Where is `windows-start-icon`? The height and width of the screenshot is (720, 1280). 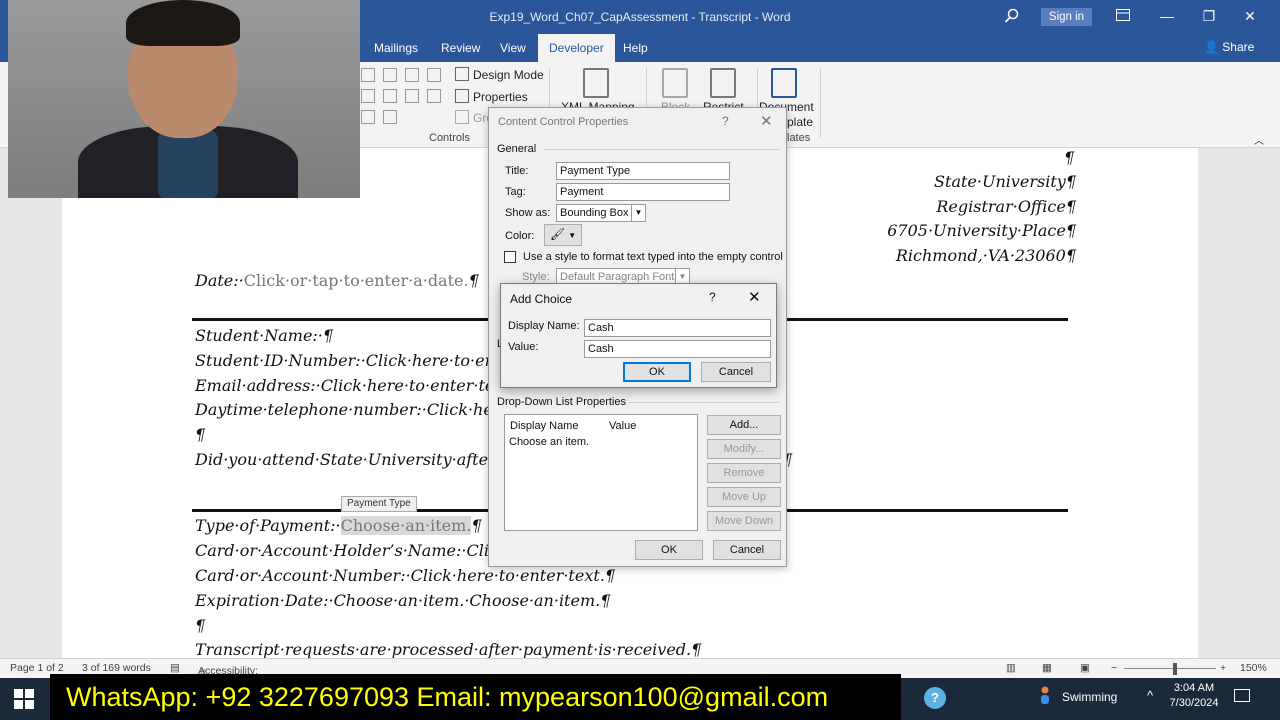
windows-start-icon is located at coordinates (24, 699).